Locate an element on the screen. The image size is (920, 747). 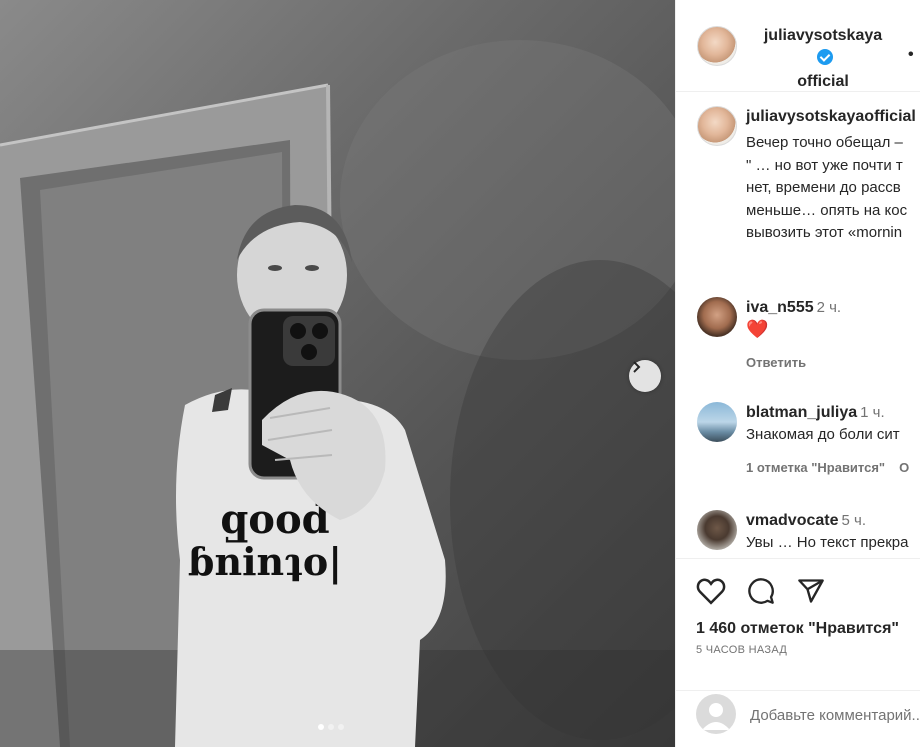
author-username: juliavysotskaya official is located at coordinates (823, 58).